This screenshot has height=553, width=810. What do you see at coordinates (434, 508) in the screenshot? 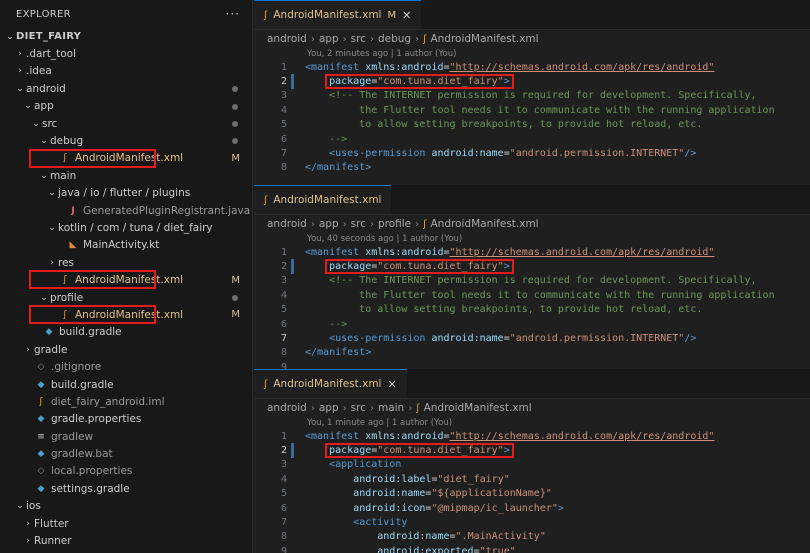
I see `code-text: android:icon="@mipmap/ic_launcher">` at bounding box center [434, 508].